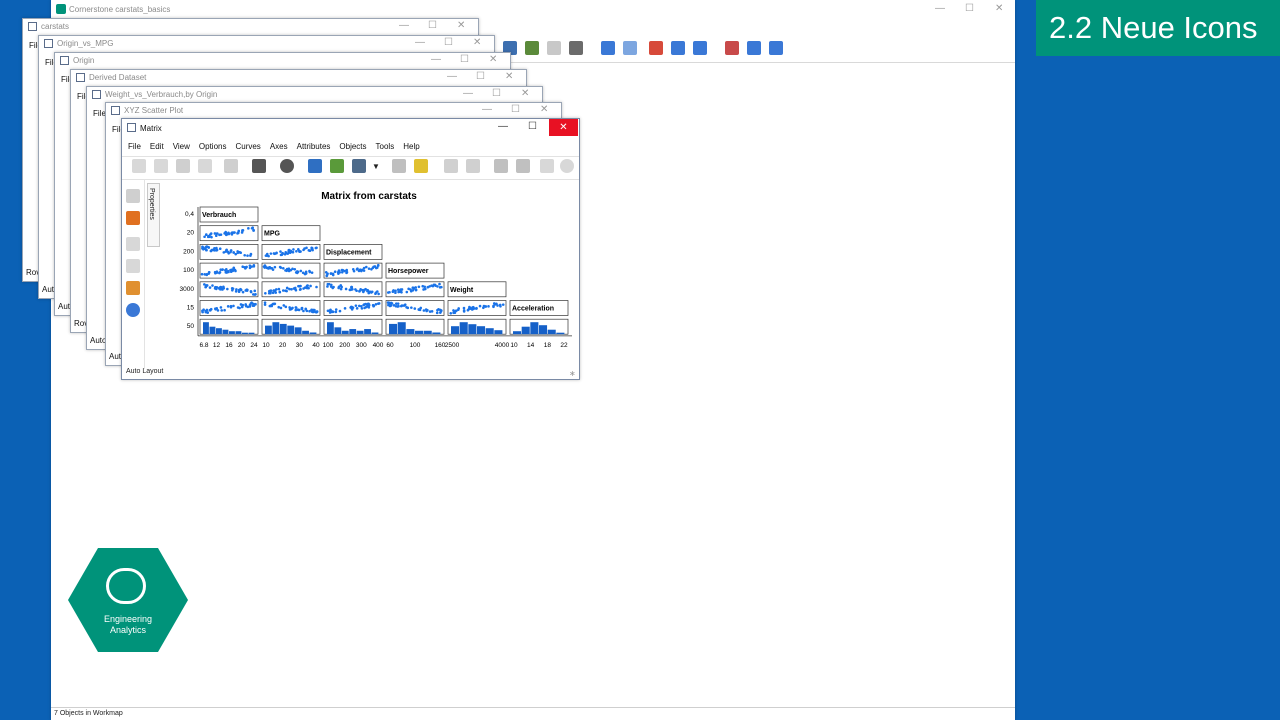  What do you see at coordinates (352, 147) in the screenshot?
I see `menu-objects: Objects` at bounding box center [352, 147].